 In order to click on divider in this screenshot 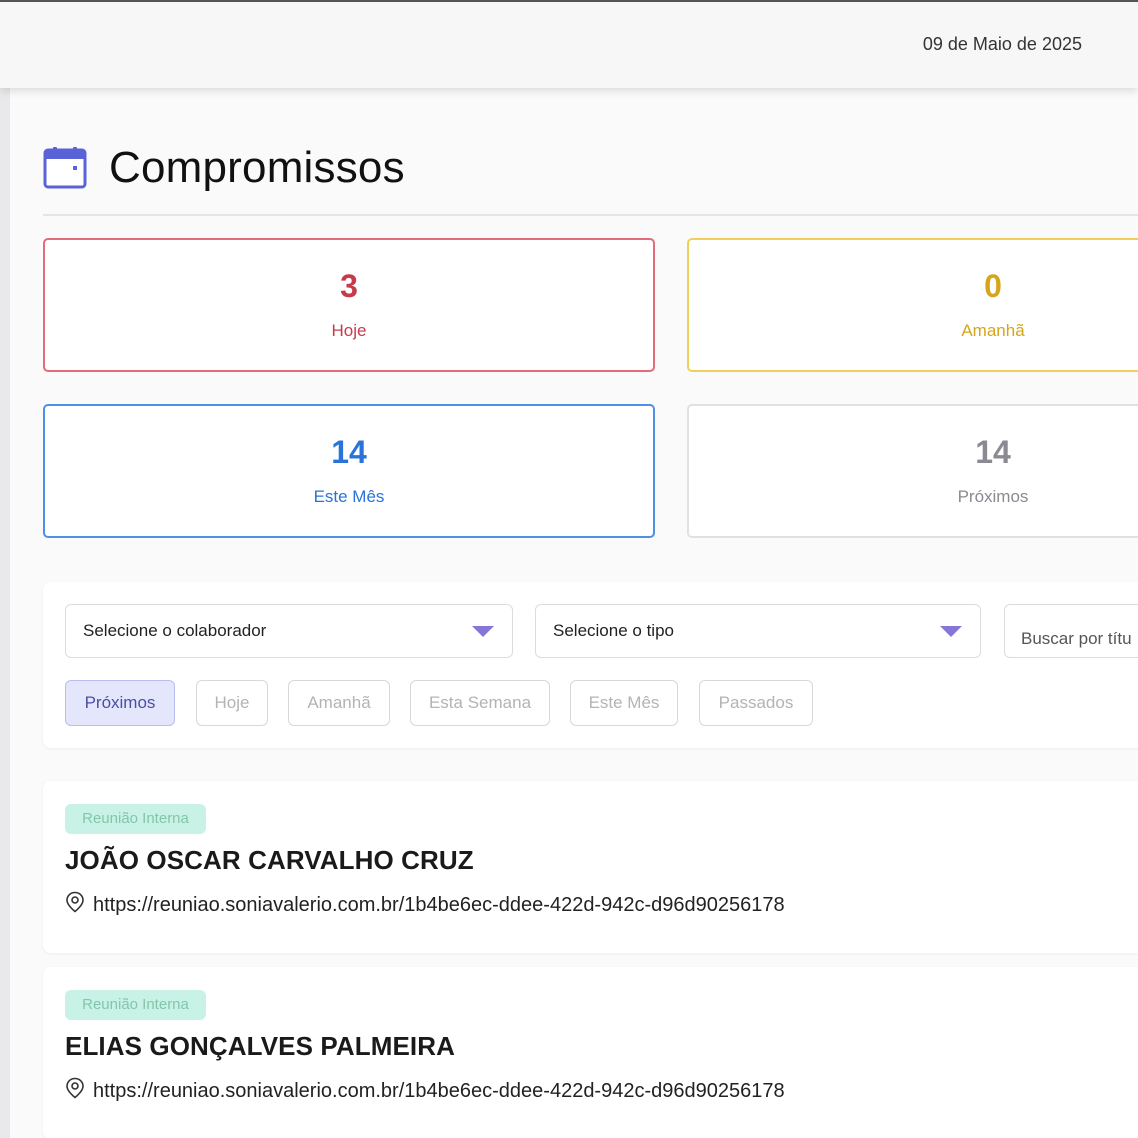, I will do `click(590, 215)`.